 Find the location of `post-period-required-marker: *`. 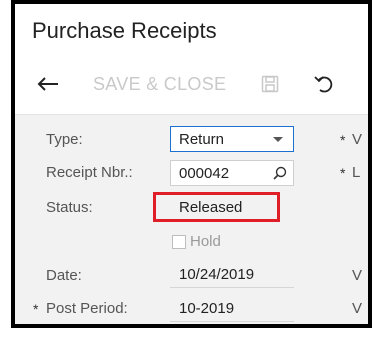

post-period-required-marker: * is located at coordinates (36, 309).